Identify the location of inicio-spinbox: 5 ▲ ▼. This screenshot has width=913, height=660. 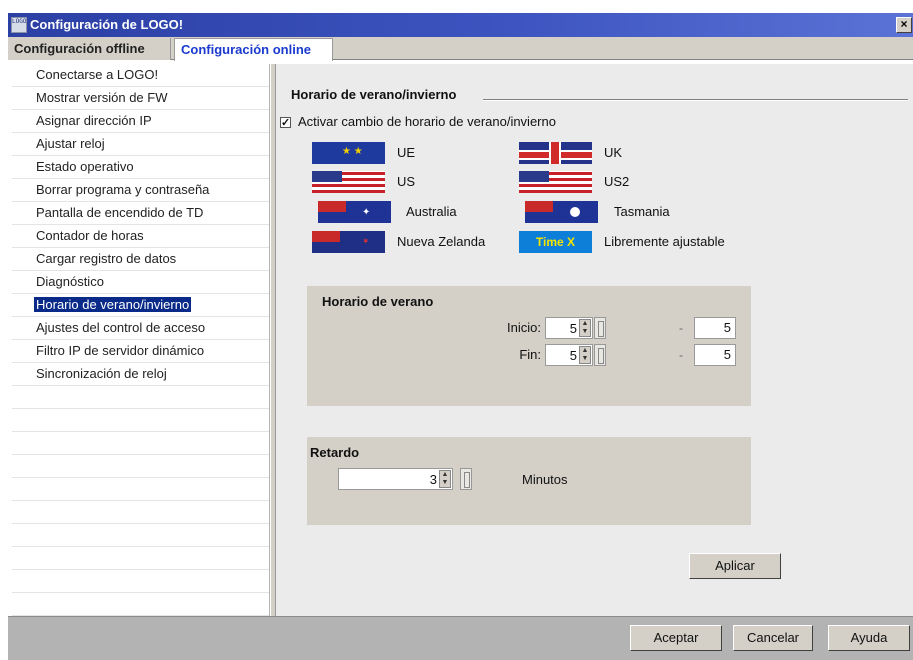
(569, 328).